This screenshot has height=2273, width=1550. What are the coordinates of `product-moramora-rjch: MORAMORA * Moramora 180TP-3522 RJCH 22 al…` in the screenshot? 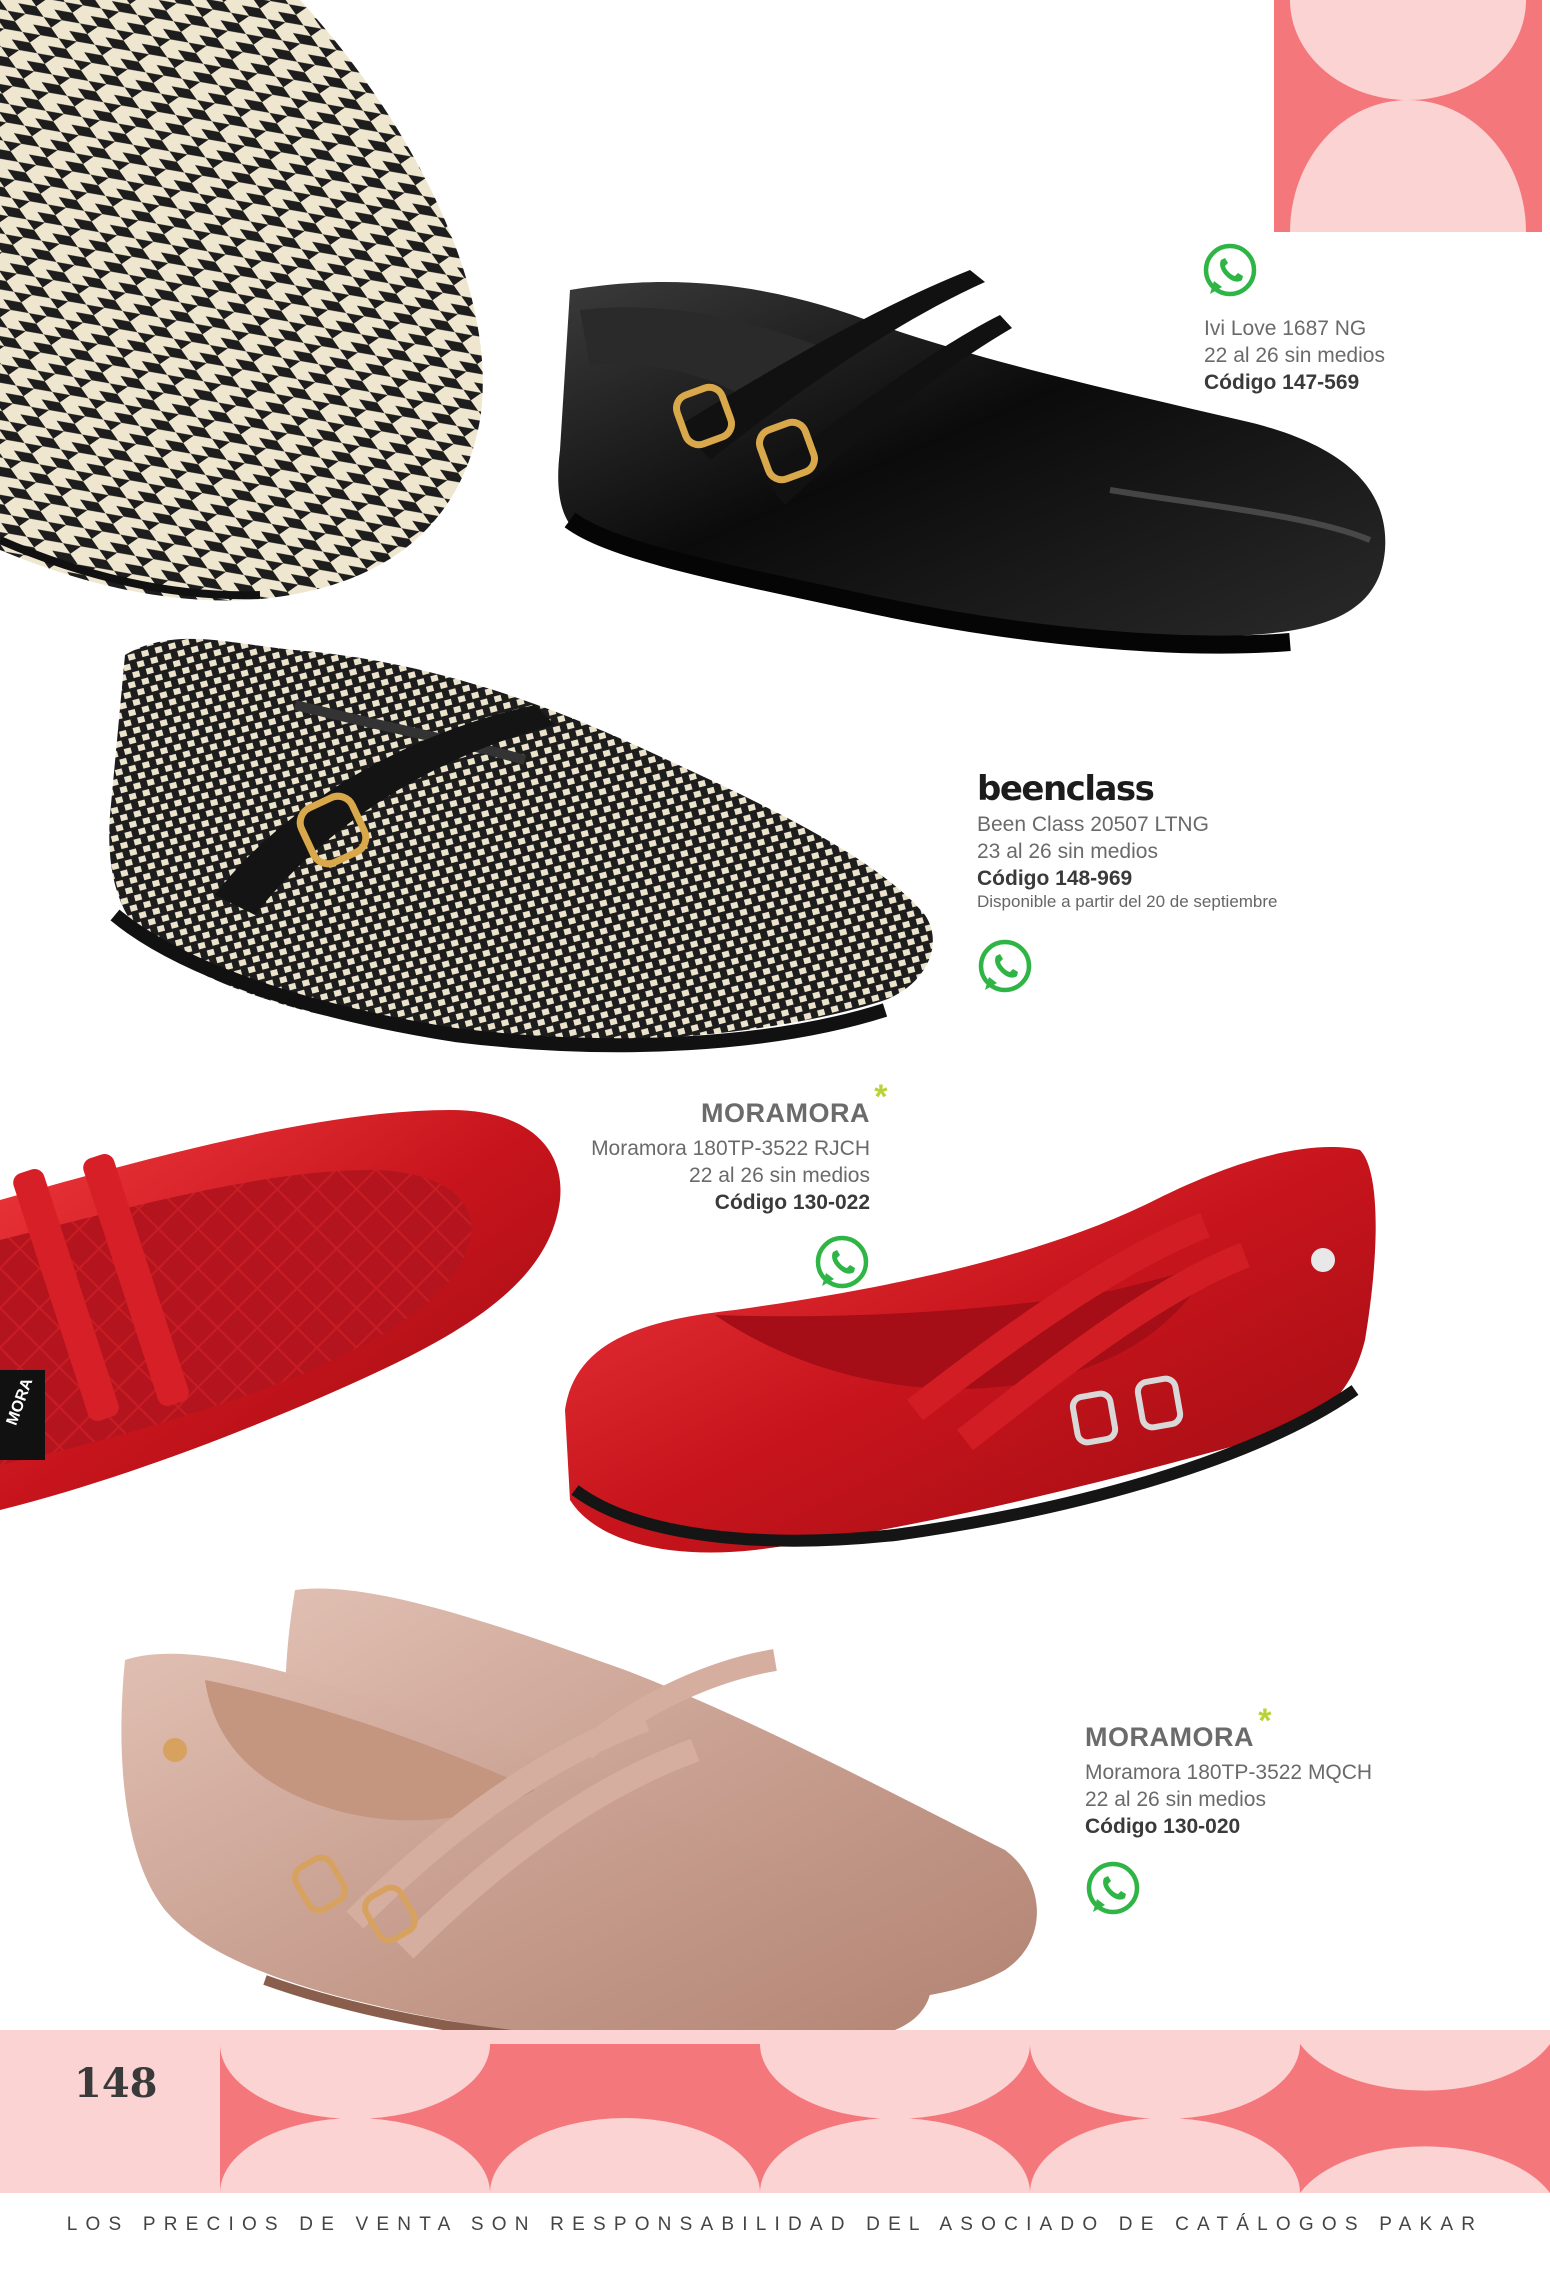 It's located at (703, 1148).